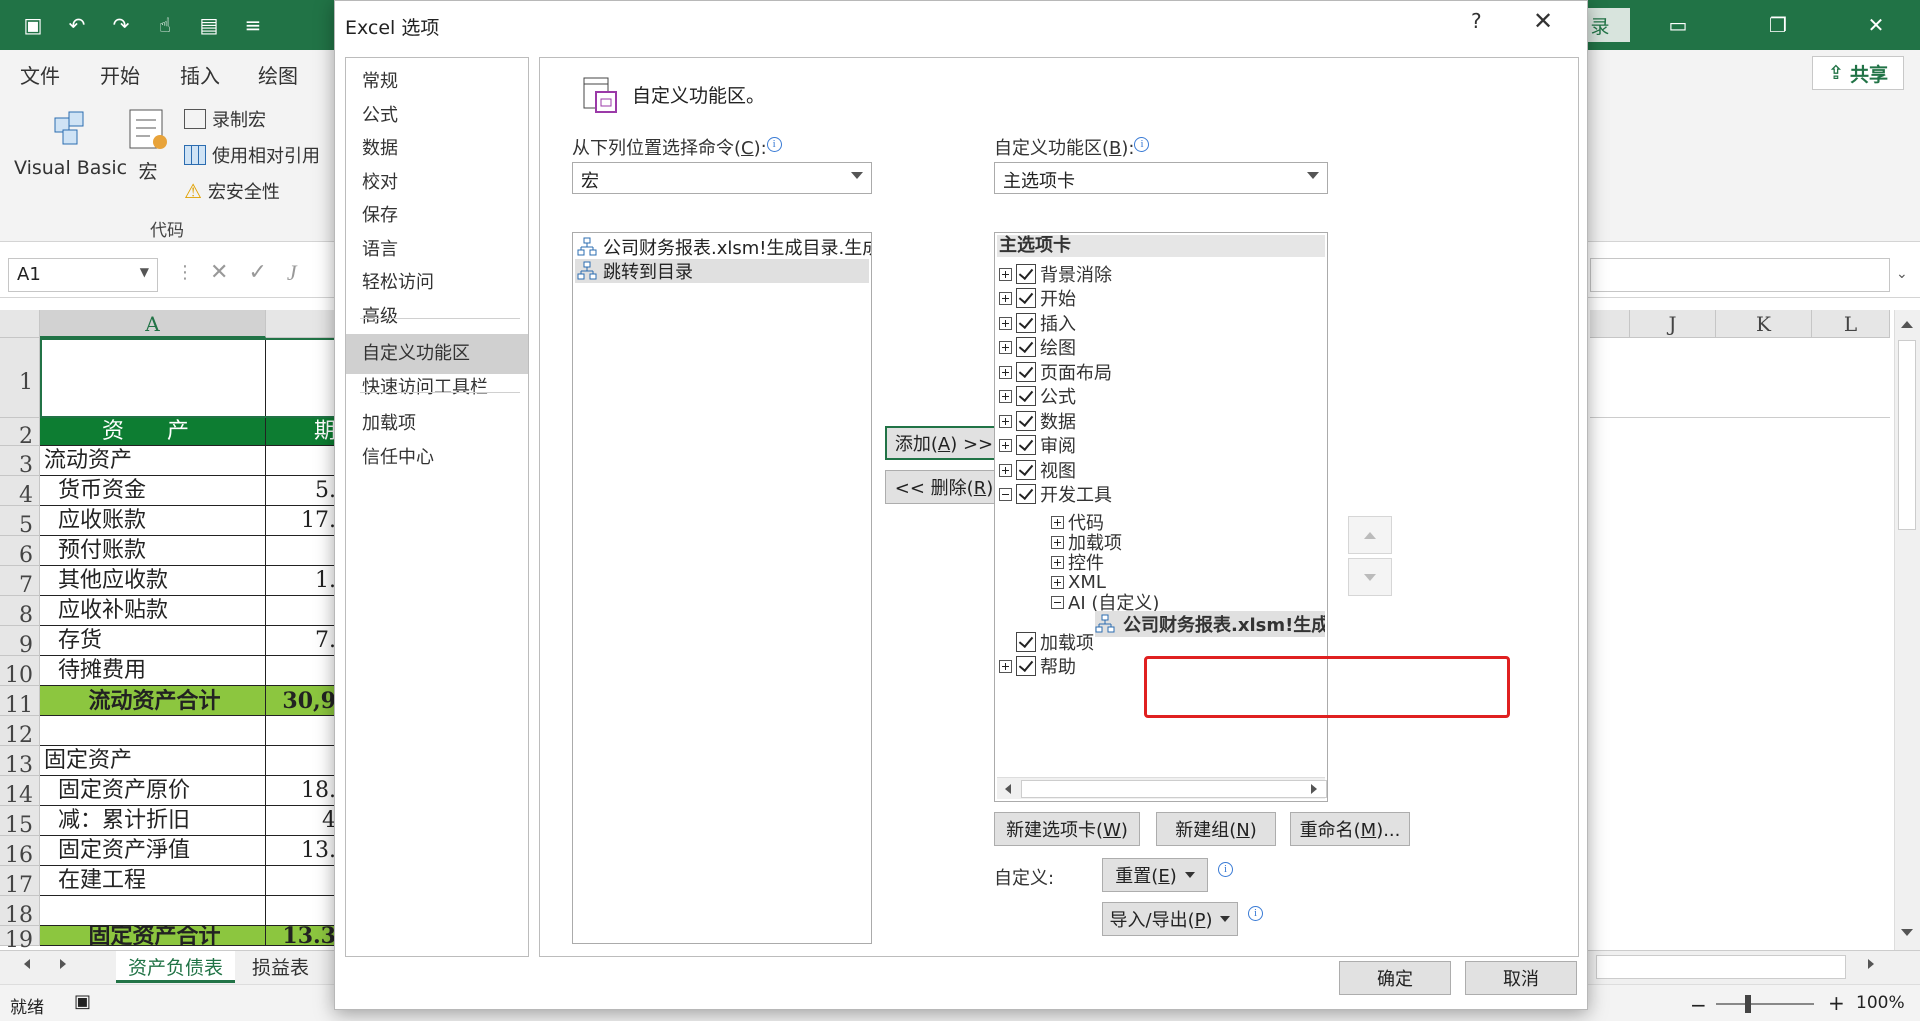 The width and height of the screenshot is (1920, 1021). I want to click on column-header-a: A, so click(153, 324).